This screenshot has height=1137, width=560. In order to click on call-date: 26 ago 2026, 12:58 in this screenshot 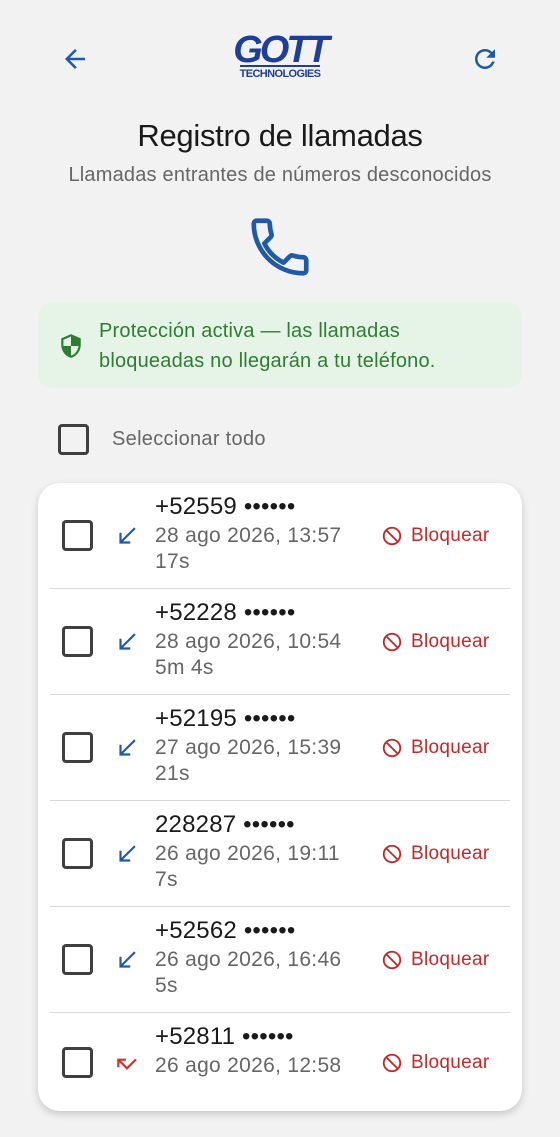, I will do `click(248, 1065)`.